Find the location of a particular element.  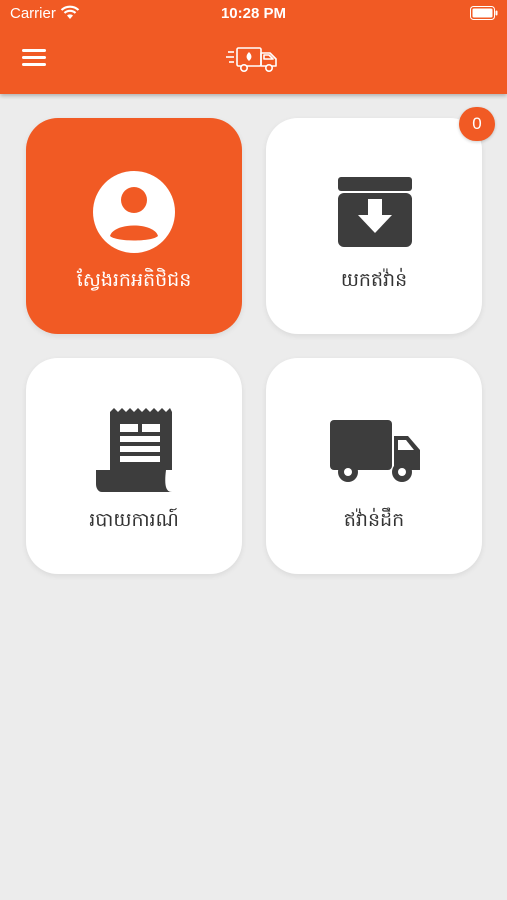

status-time: 10:28 PM is located at coordinates (253, 13).